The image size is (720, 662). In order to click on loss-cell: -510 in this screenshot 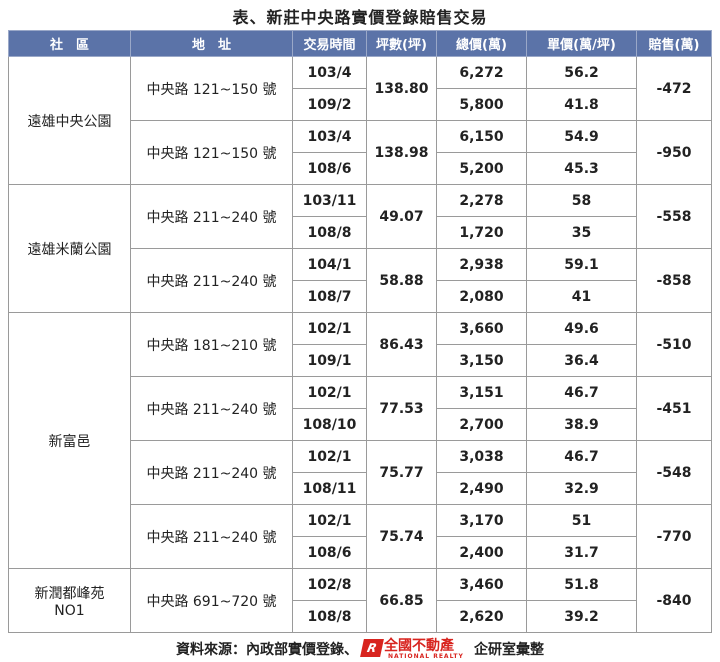, I will do `click(674, 344)`.